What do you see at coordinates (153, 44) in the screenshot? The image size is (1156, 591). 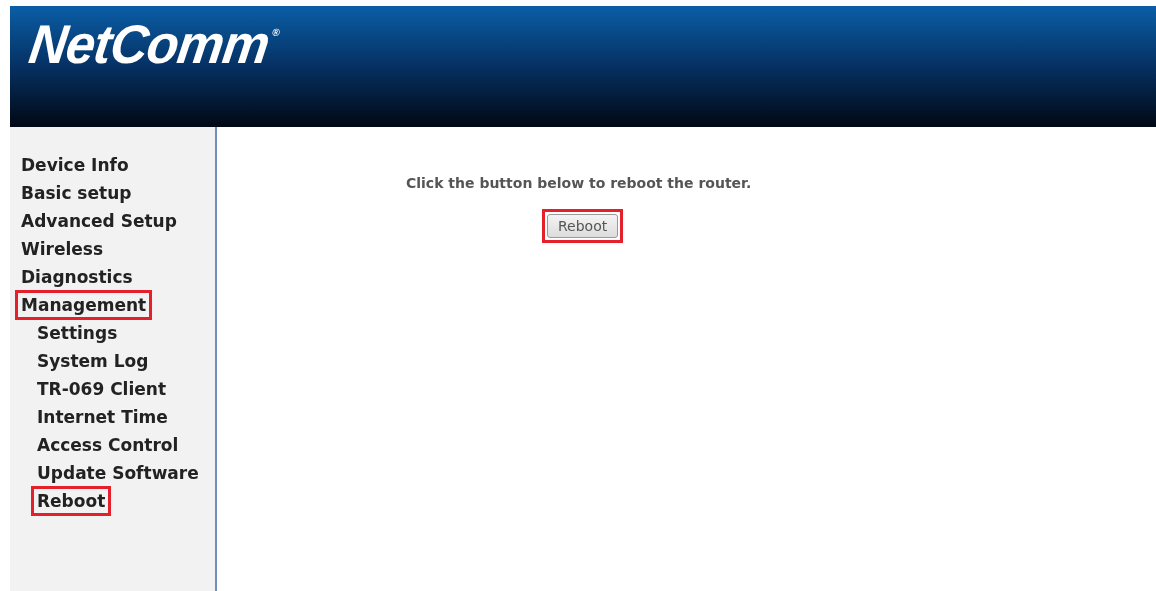 I see `logo: NetComm®` at bounding box center [153, 44].